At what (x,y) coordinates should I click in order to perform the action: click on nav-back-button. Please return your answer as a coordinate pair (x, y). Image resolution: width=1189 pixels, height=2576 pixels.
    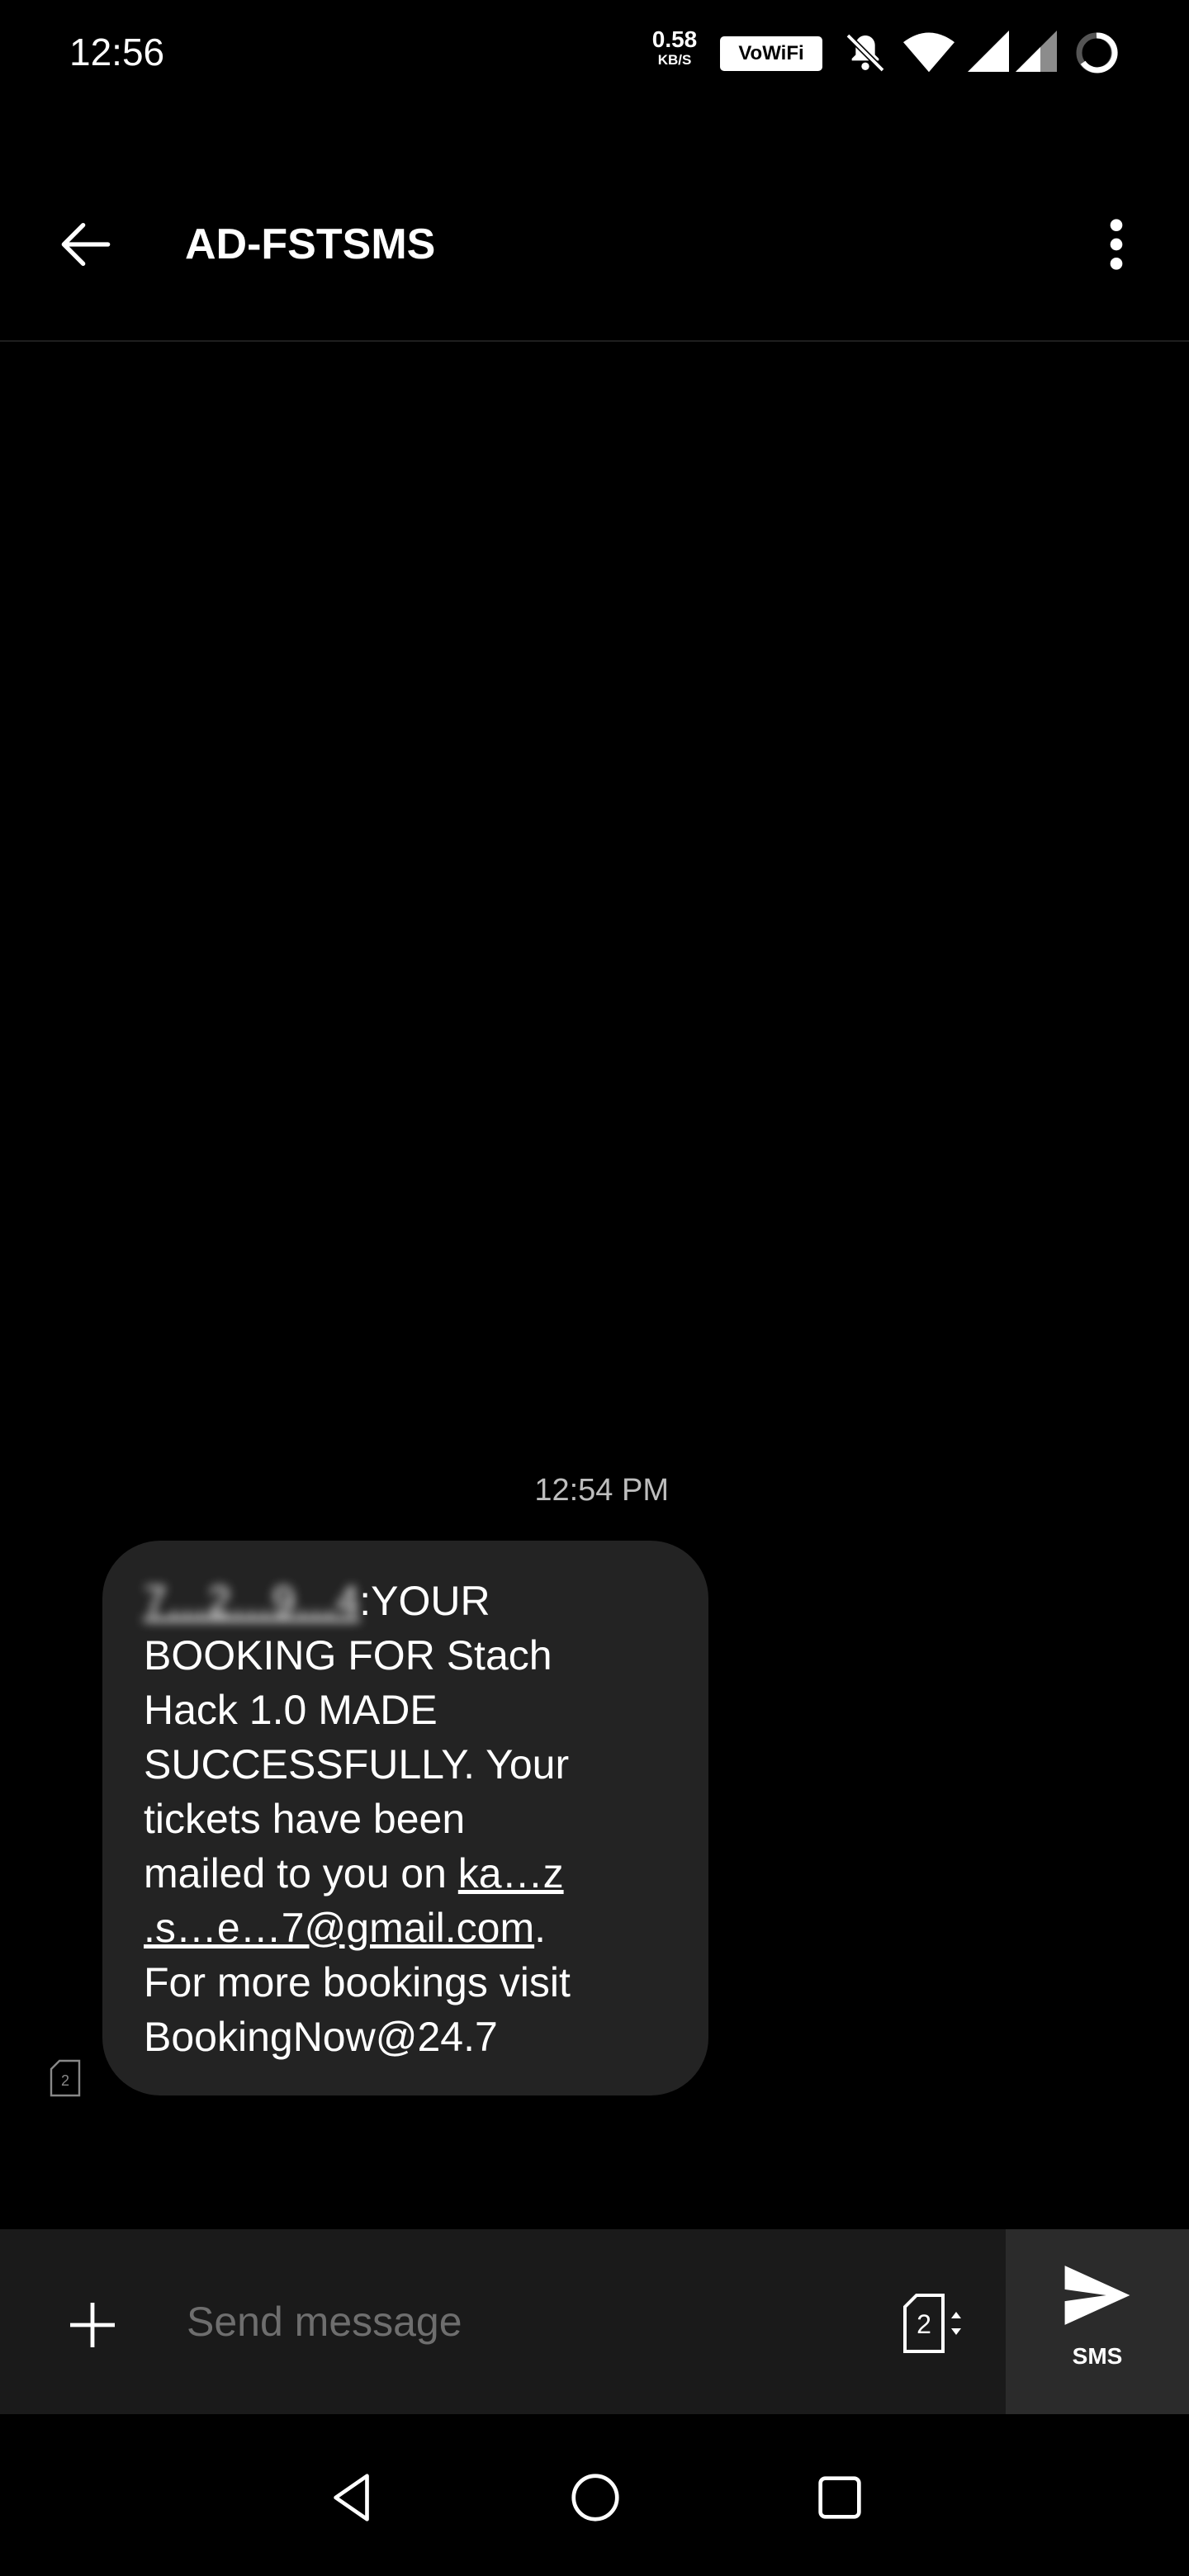
    Looking at the image, I should click on (352, 2497).